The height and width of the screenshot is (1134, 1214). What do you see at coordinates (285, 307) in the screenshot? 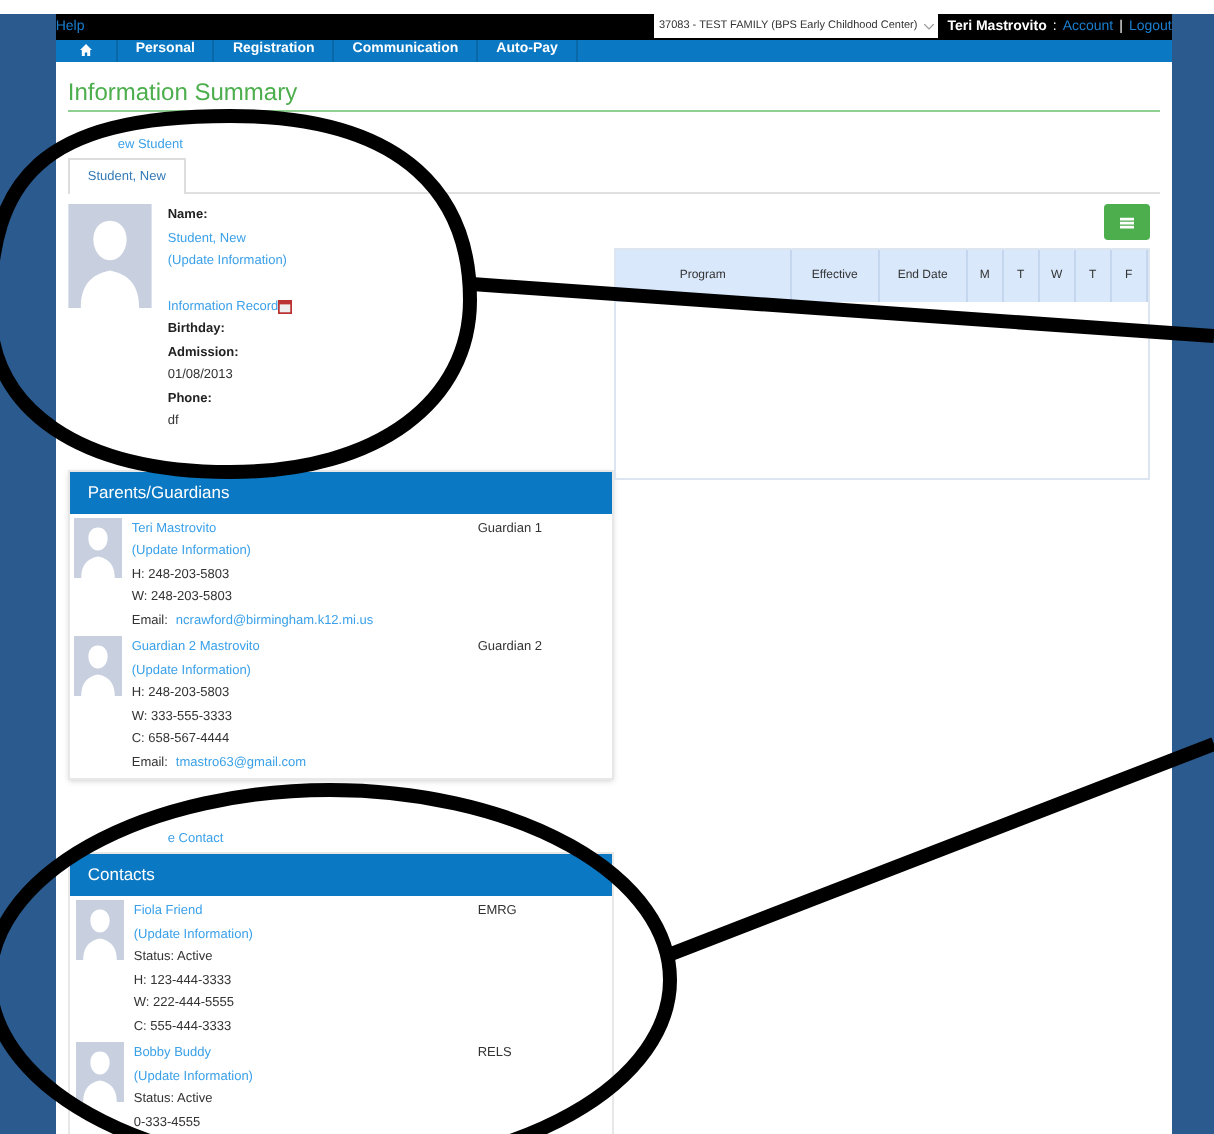
I see `calendar-icon` at bounding box center [285, 307].